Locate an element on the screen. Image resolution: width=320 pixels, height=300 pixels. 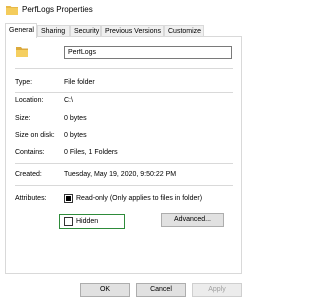
hidden-label: Hidden is located at coordinates (87, 221).